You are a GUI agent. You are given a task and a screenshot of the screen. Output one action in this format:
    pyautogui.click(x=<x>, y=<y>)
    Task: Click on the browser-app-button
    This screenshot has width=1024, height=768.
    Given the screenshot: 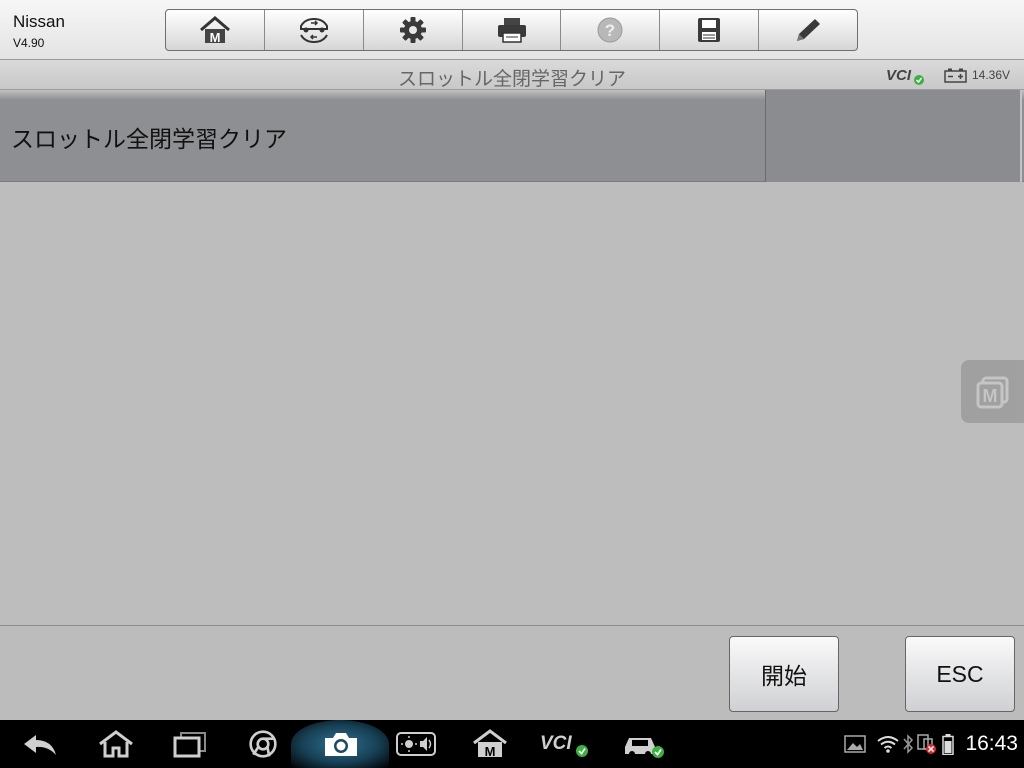 What is the action you would take?
    pyautogui.click(x=263, y=744)
    